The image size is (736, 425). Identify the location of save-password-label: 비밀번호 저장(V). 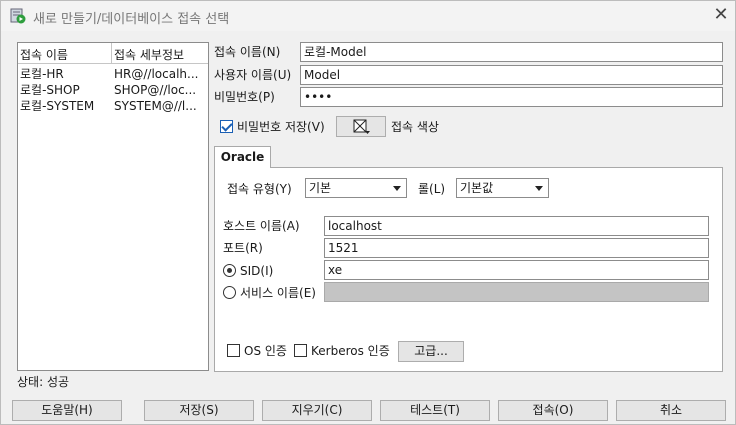
(281, 127).